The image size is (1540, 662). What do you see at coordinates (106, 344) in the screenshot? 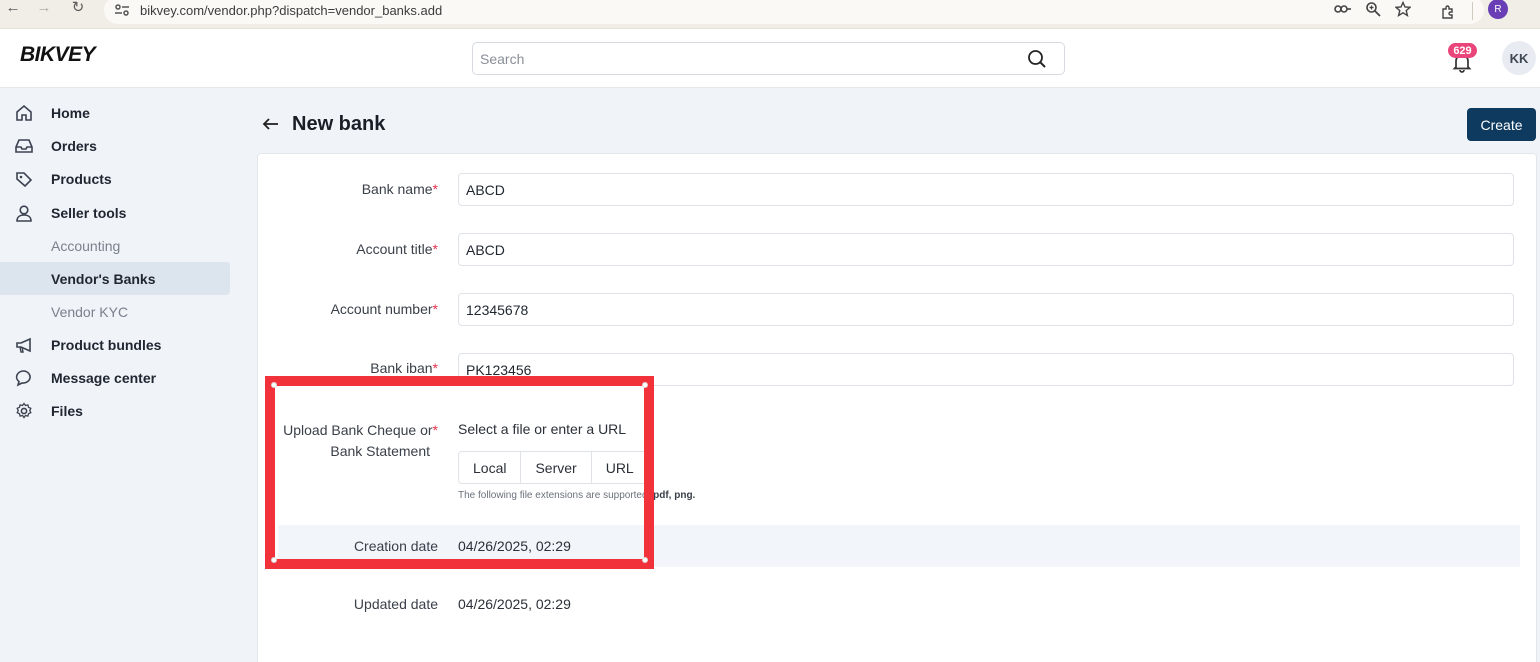
I see `sidebar-item-label: Product bundles` at bounding box center [106, 344].